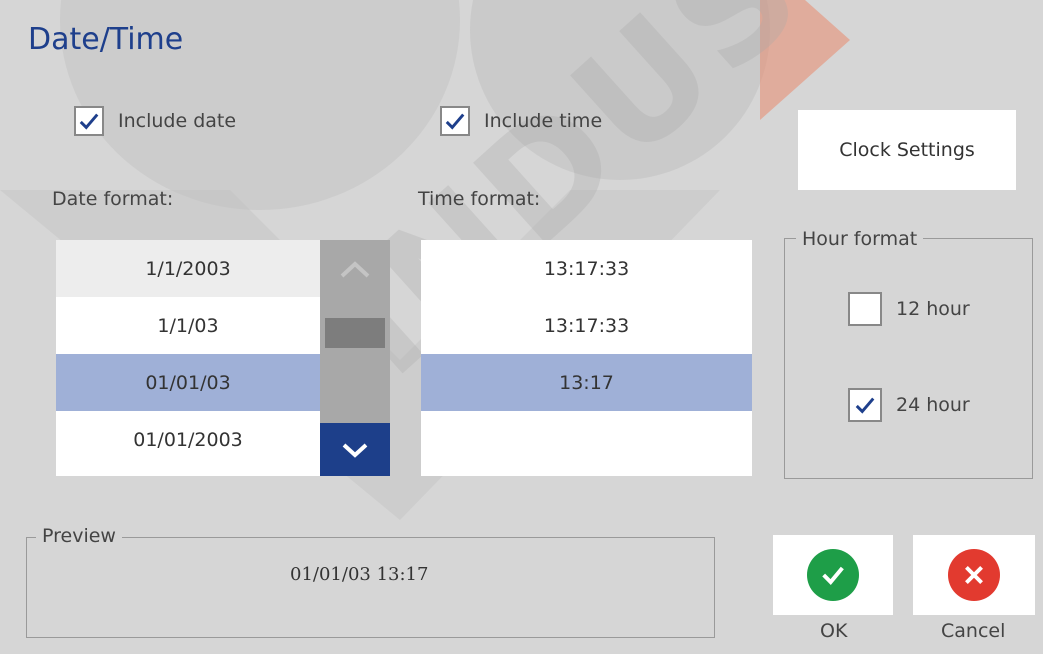 This screenshot has width=1043, height=654. What do you see at coordinates (933, 309) in the screenshot?
I see `hour-12-label: 12 hour` at bounding box center [933, 309].